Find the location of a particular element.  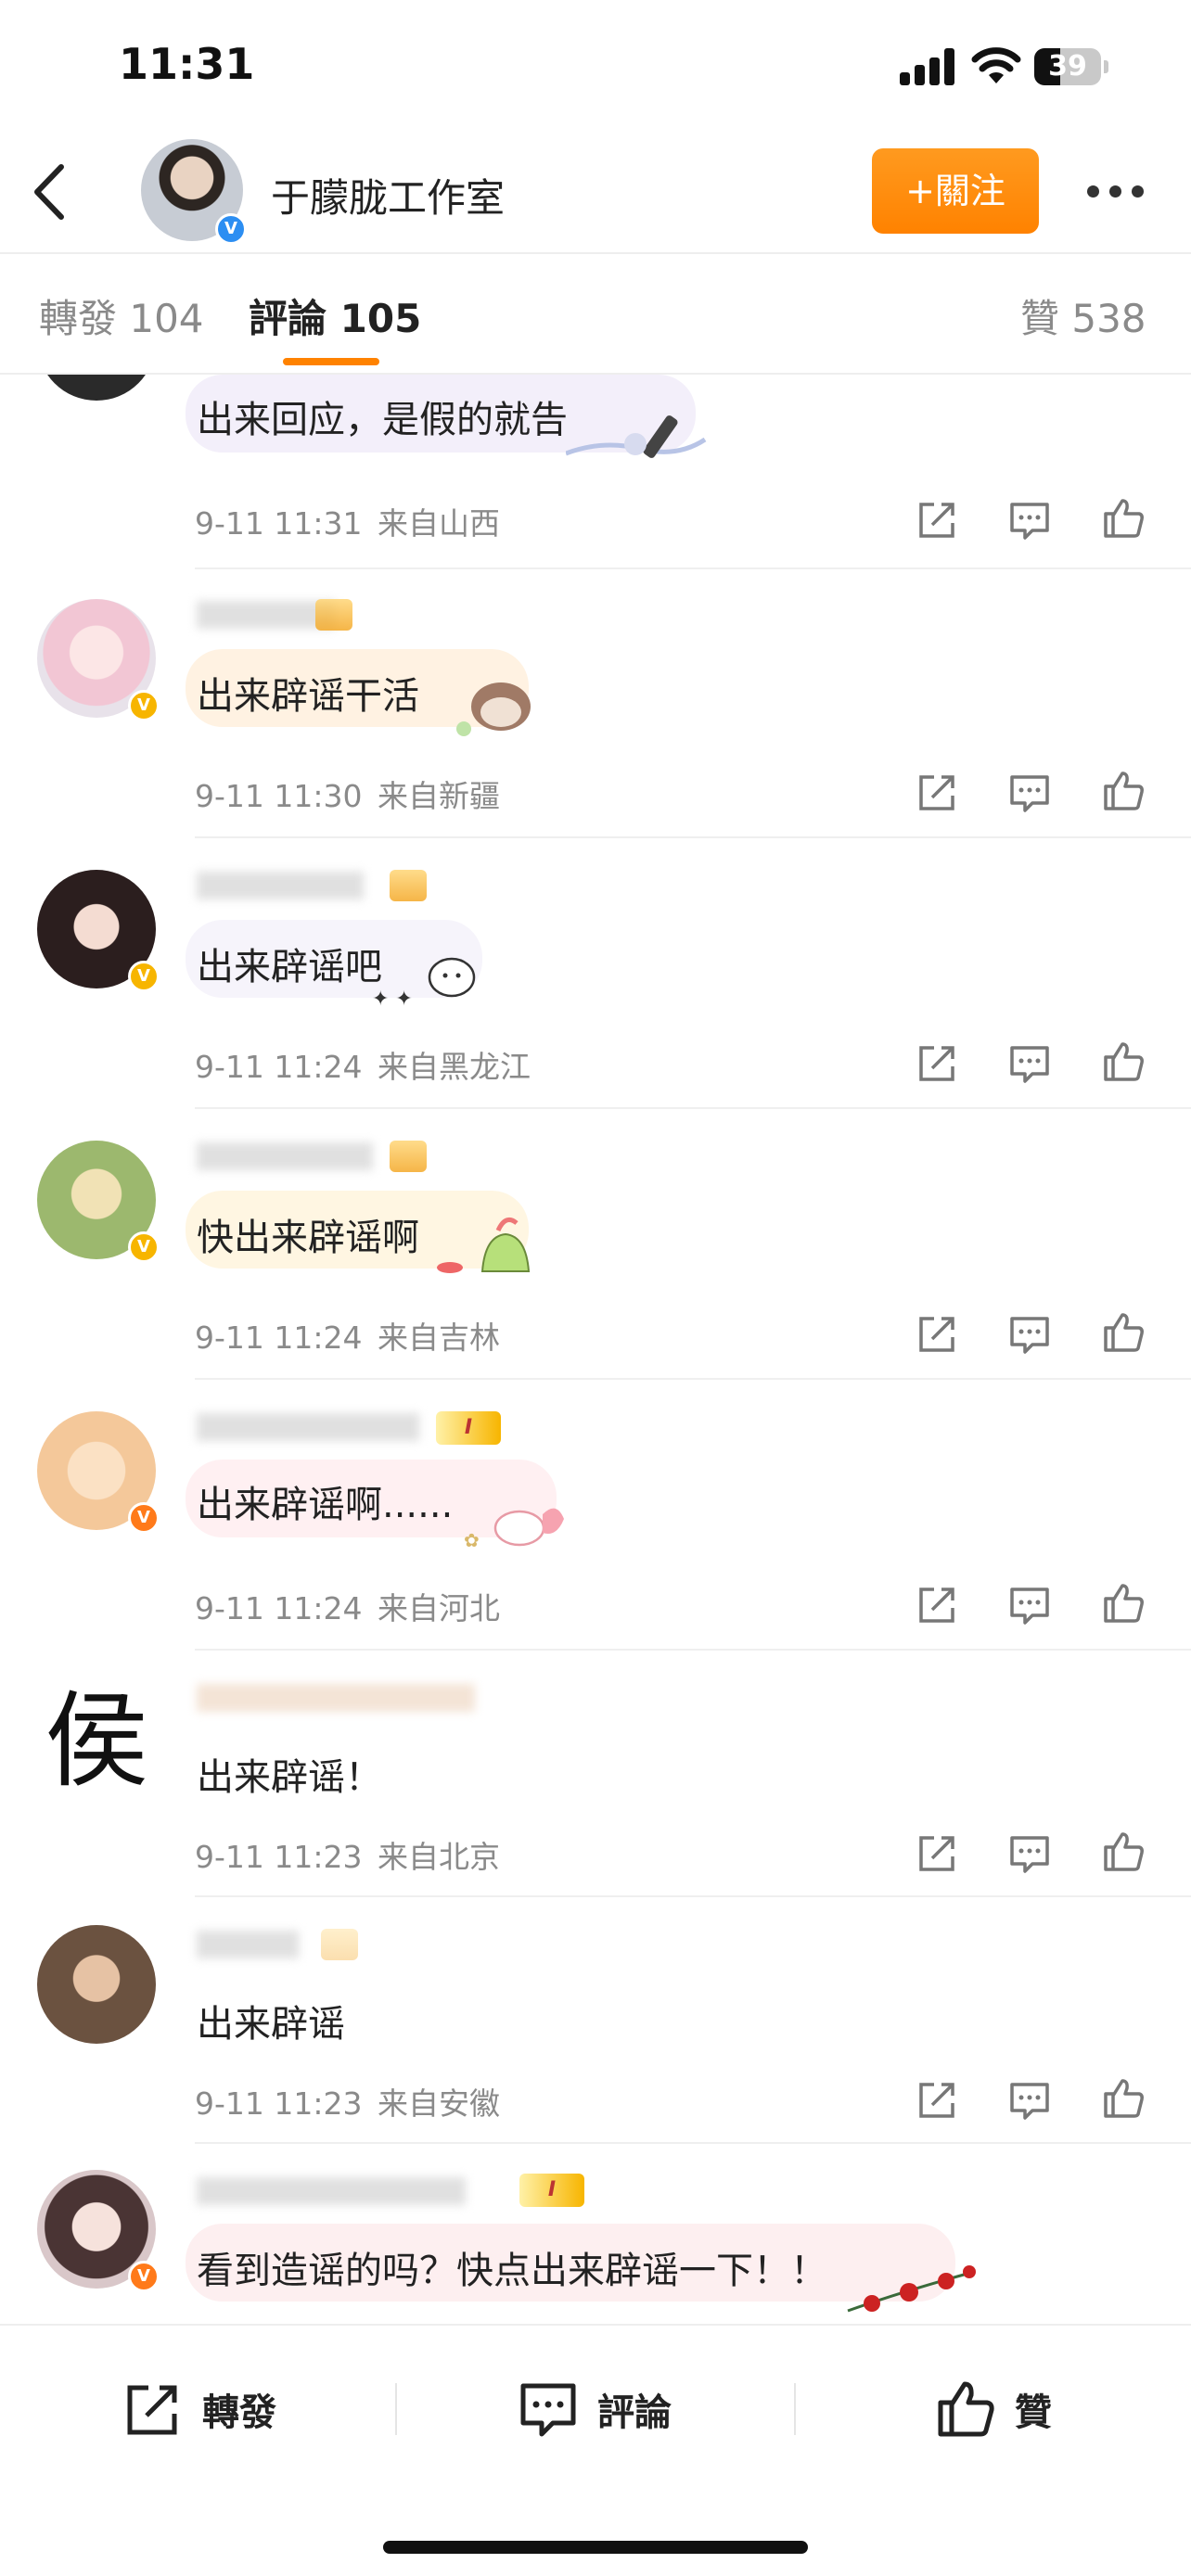

comment-location: 来自山西 is located at coordinates (439, 523).